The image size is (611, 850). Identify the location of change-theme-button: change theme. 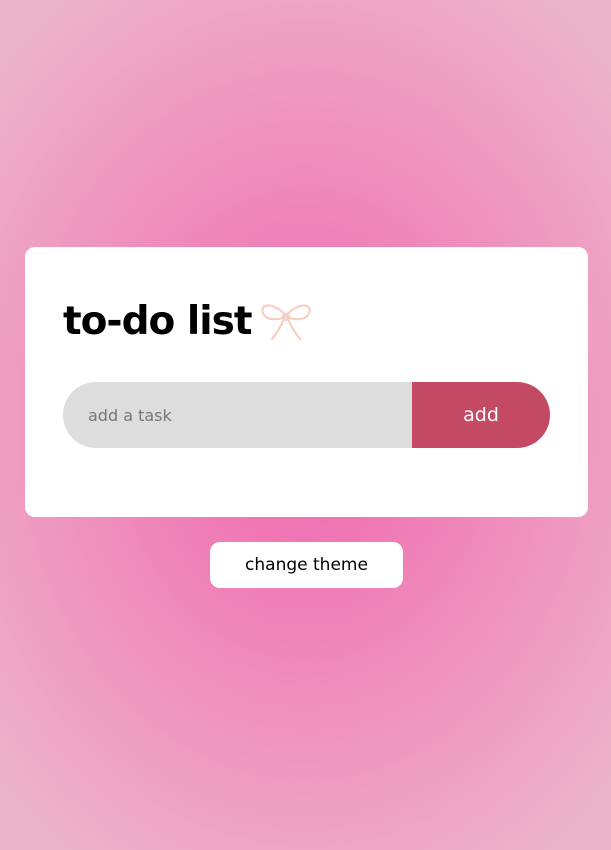
(306, 565).